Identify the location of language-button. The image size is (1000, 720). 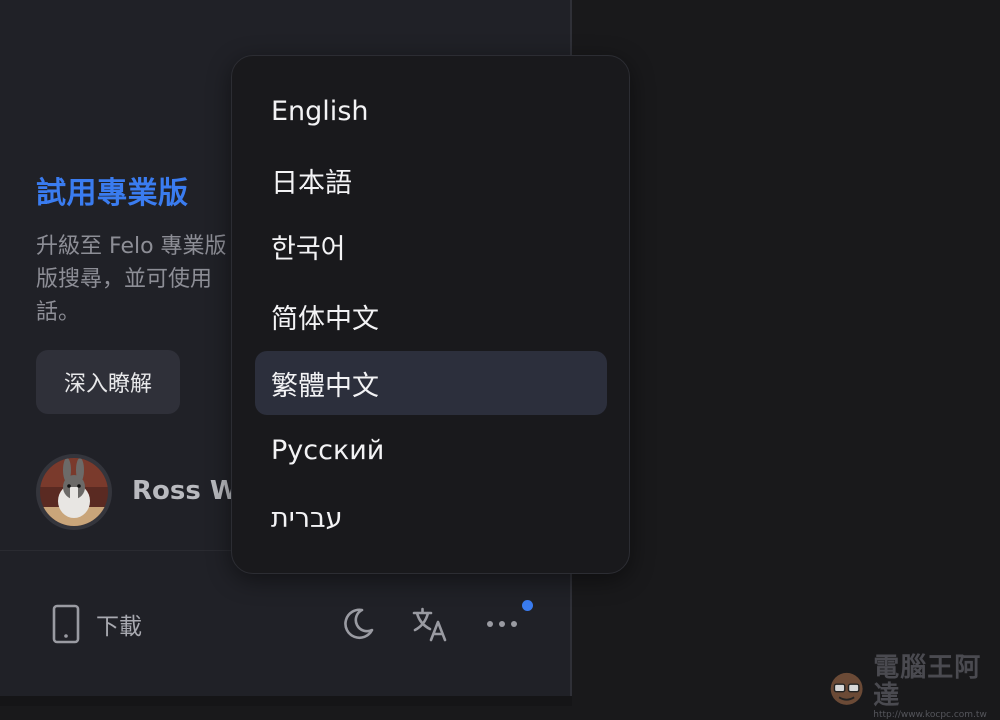
(430, 624).